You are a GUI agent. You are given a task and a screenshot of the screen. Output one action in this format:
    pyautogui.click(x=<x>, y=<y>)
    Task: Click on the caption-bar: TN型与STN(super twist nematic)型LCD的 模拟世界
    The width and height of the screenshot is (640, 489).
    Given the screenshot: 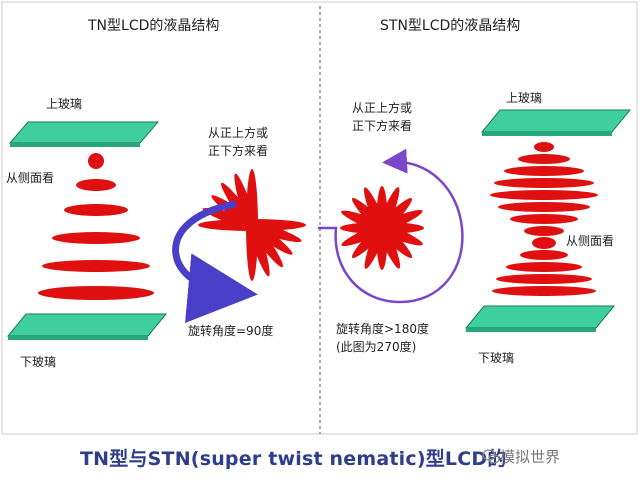 What is the action you would take?
    pyautogui.click(x=320, y=463)
    